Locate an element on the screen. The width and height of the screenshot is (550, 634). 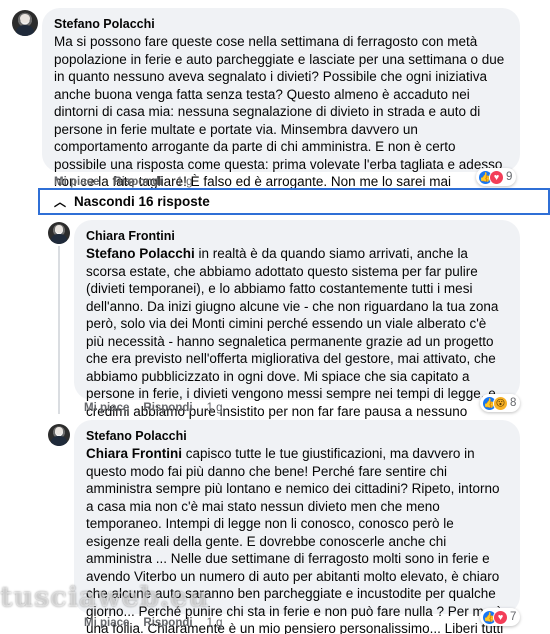
comment-timestamp: 1 g is located at coordinates (185, 182).